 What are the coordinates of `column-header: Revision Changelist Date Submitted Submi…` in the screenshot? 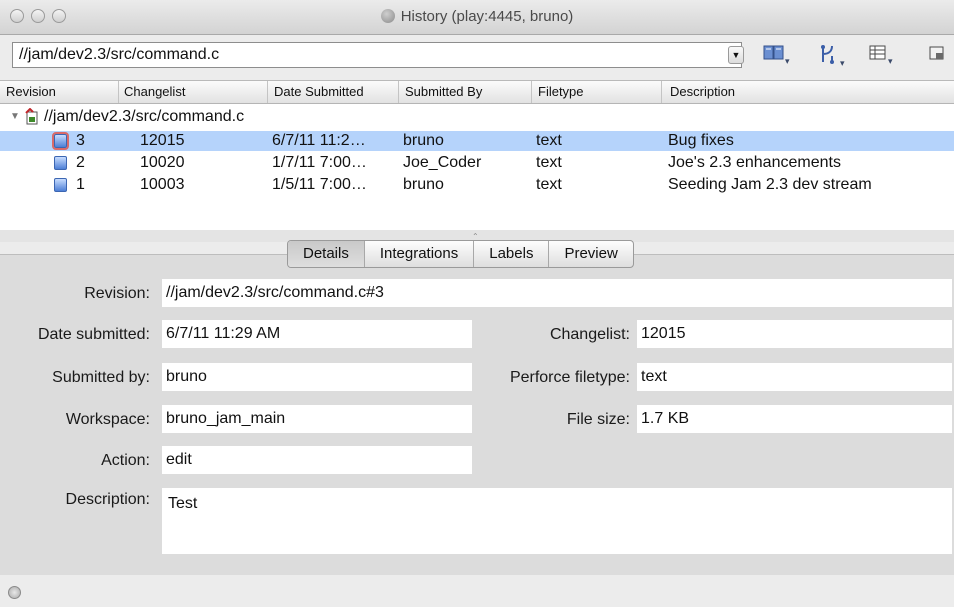 It's located at (477, 92).